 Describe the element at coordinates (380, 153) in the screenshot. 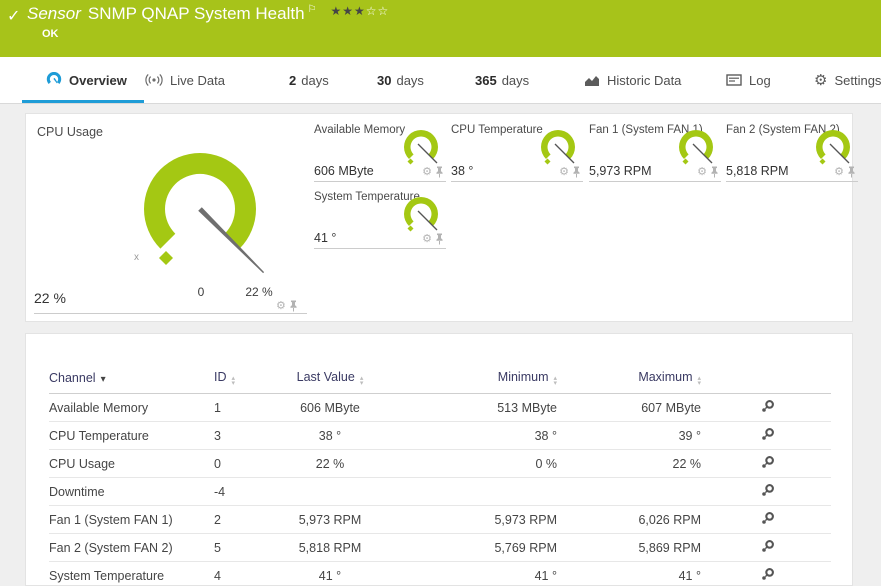

I see `gauge-cell-available-memory: Available Memory 606 MByte ⚙` at that location.